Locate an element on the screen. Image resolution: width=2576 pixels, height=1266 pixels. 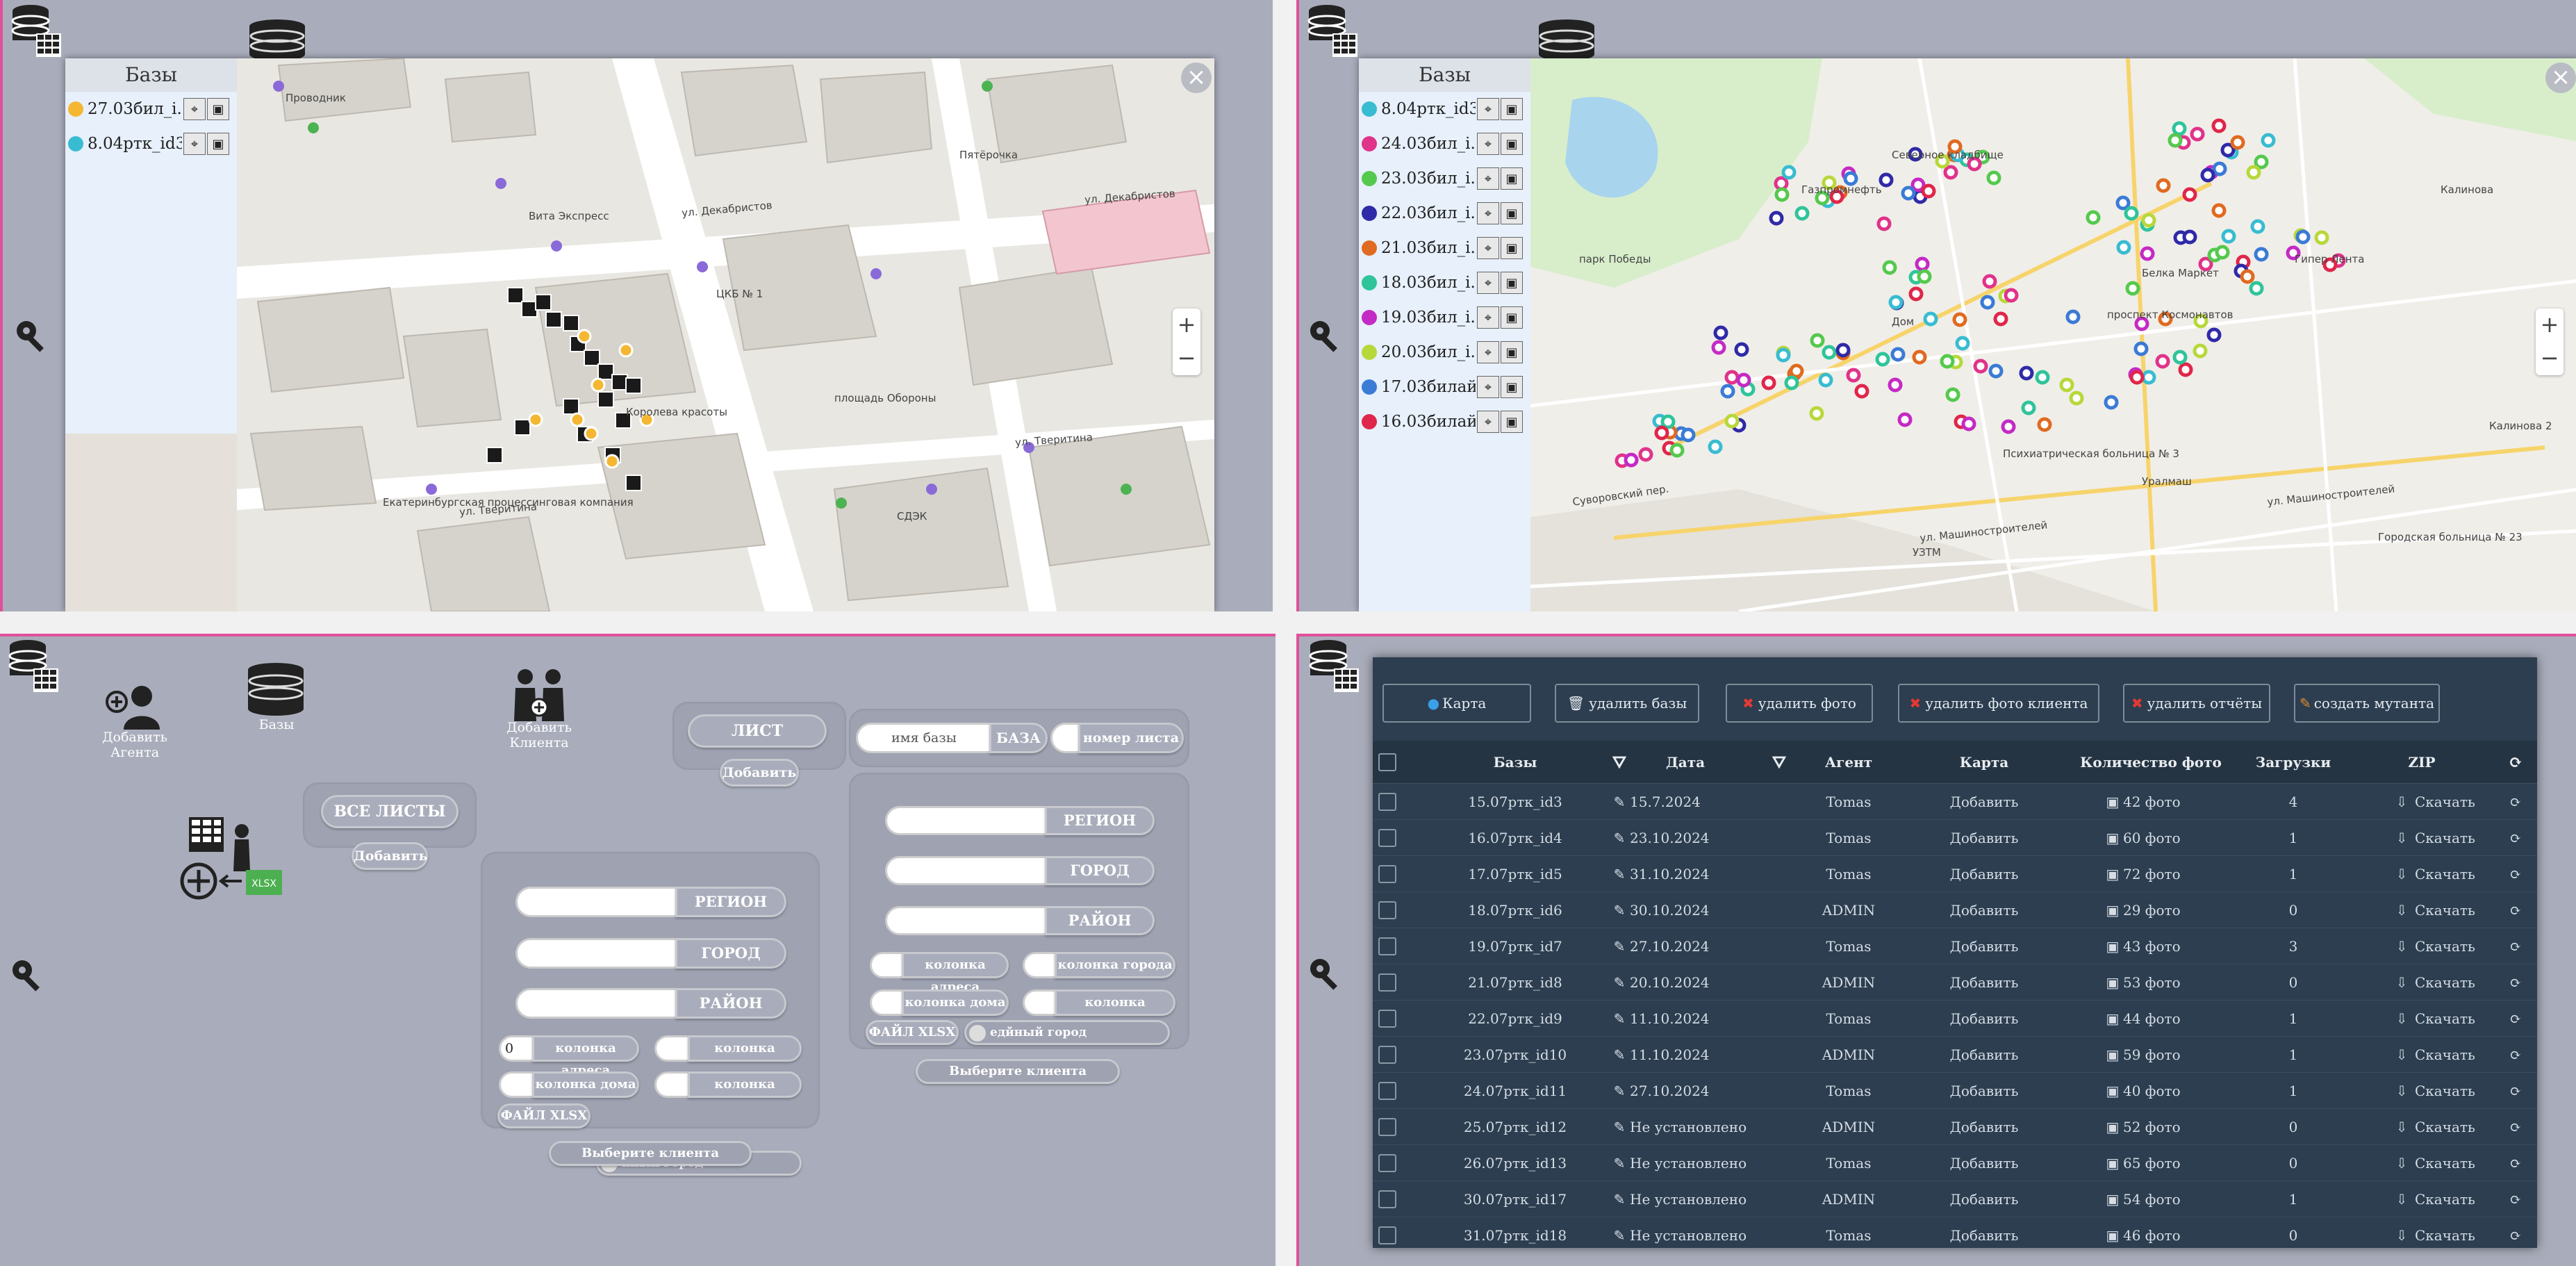
filter-icon: ⛛ is located at coordinates (1620, 762).